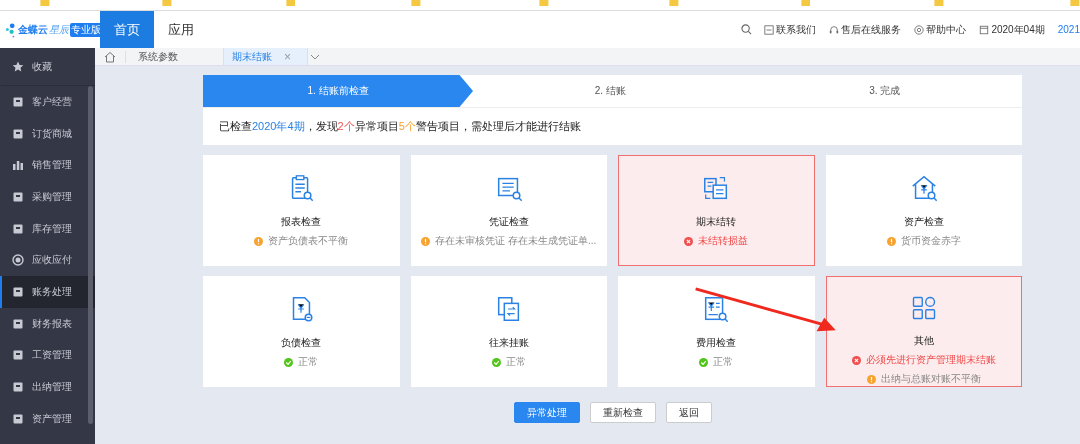 Image resolution: width=1080 pixels, height=444 pixels. What do you see at coordinates (688, 412) in the screenshot?
I see `action-button: 返回` at bounding box center [688, 412].